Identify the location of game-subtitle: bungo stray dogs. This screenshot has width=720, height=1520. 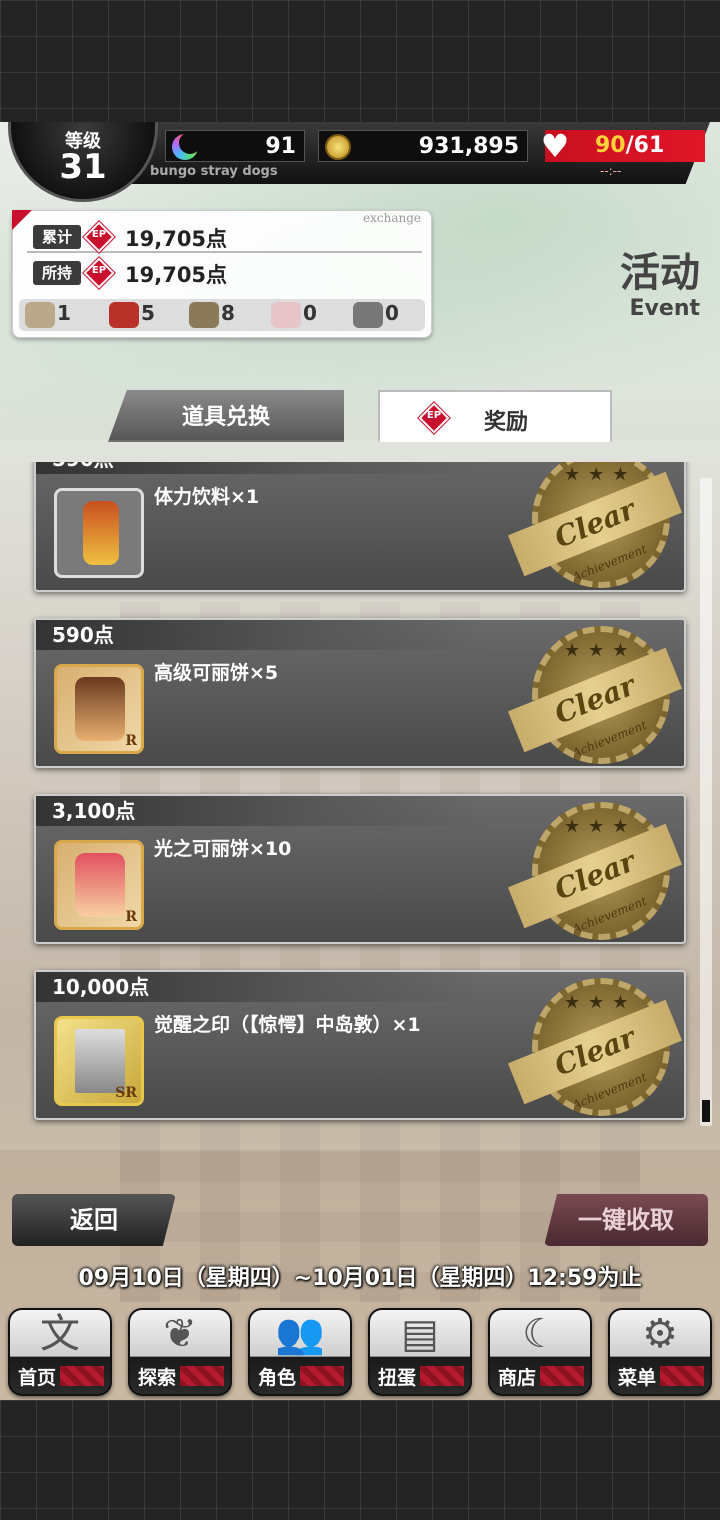
(214, 171).